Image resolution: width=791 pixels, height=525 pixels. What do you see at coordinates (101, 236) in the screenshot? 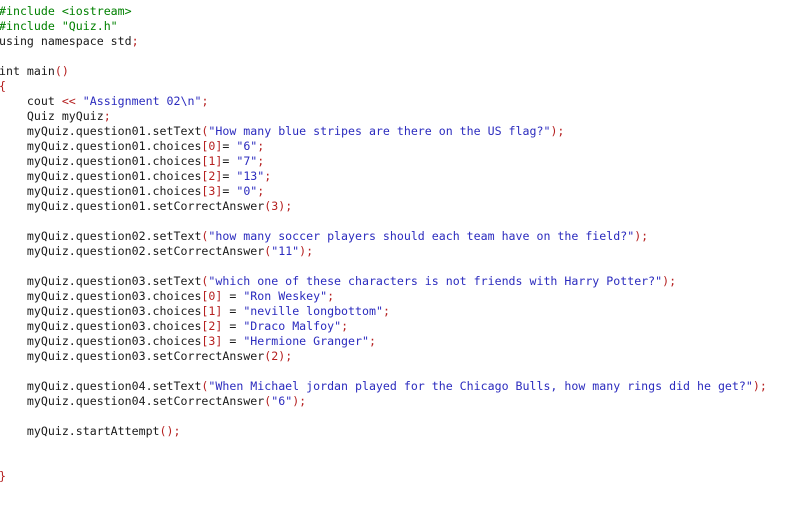
I see `code-token-plain: myQuiz.question02.setText` at bounding box center [101, 236].